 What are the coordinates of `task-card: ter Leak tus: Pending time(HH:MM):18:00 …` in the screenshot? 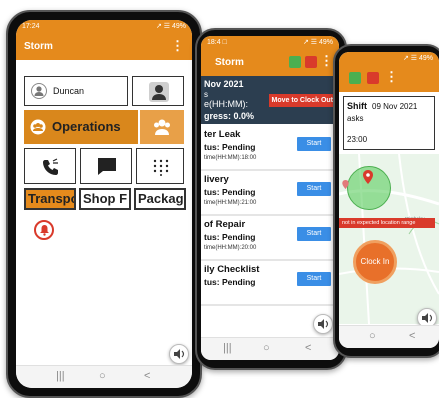 It's located at (270, 148).